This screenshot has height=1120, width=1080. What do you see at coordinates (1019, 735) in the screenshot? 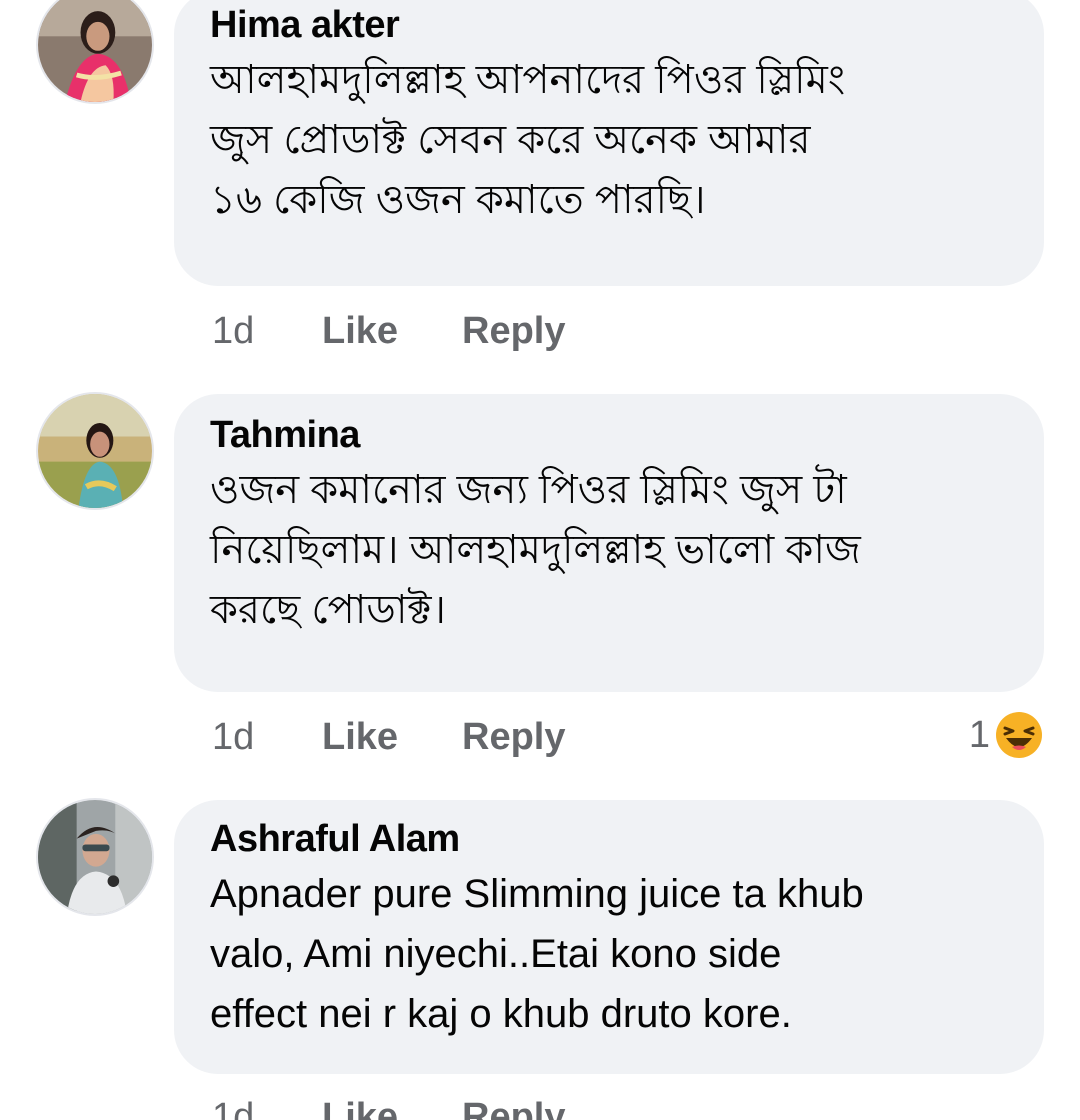
I see `haha-emoji-icon` at bounding box center [1019, 735].